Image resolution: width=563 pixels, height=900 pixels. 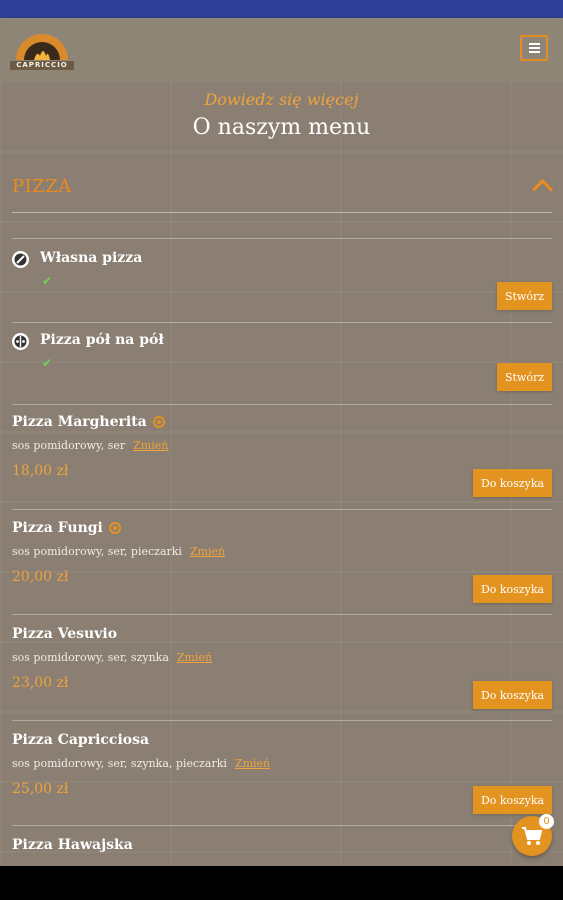 I want to click on item-description: sos pomidorowy, ser, pieczarki Zmień, so click(x=119, y=551).